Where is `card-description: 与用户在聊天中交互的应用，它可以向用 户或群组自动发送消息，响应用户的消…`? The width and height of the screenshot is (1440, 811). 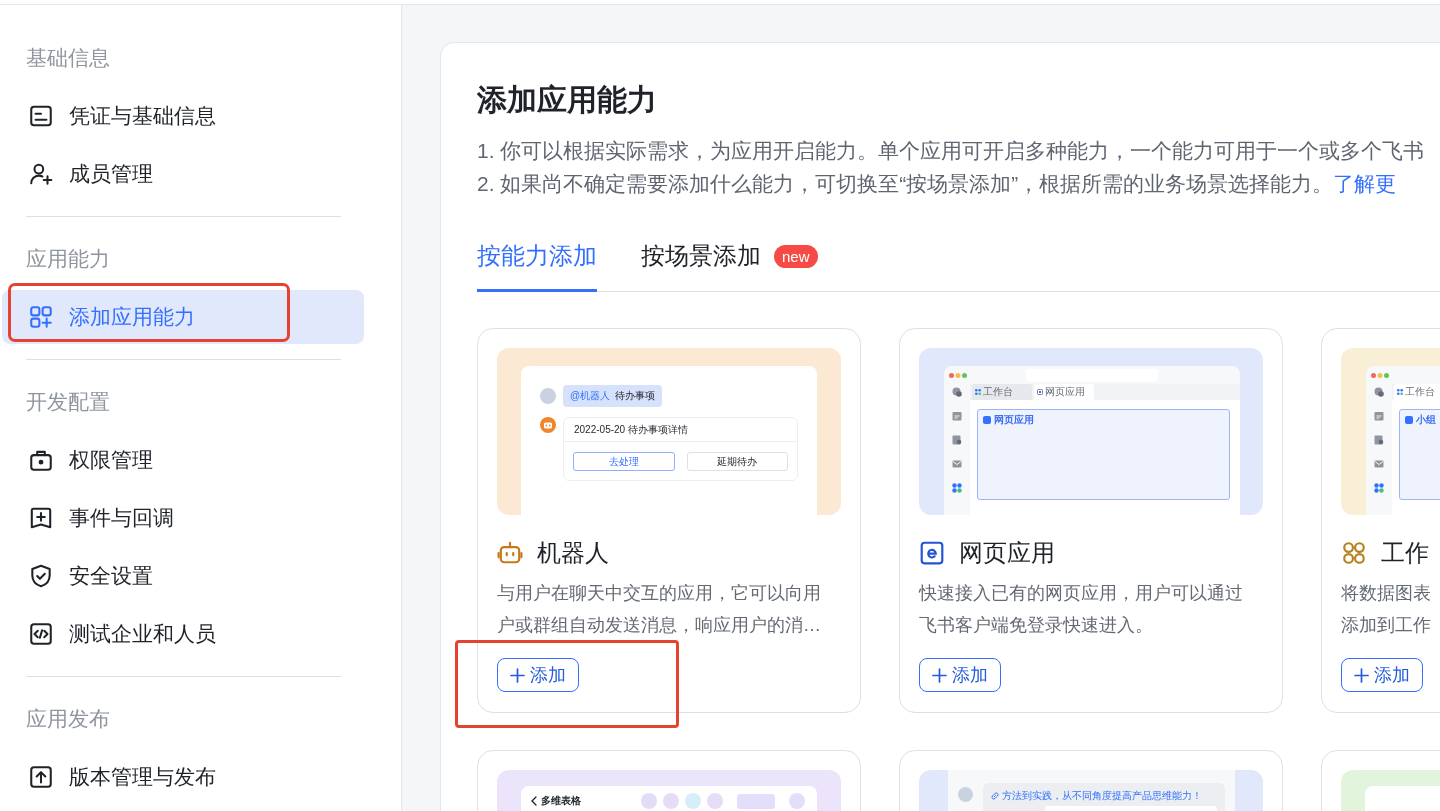 card-description: 与用户在聊天中交互的应用，它可以向用 户或群组自动发送消息，响应用户的消… is located at coordinates (659, 609).